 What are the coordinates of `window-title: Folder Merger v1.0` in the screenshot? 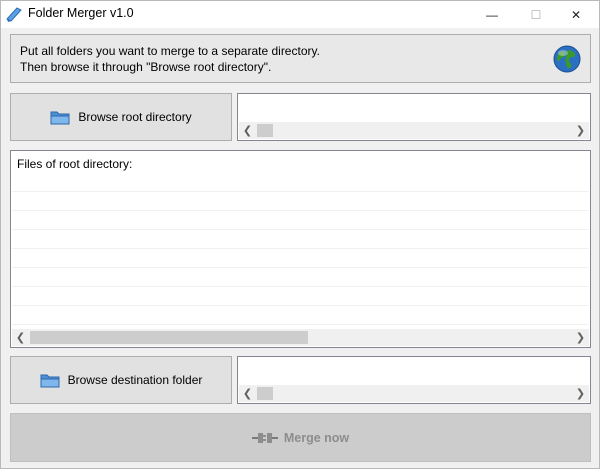 It's located at (81, 13).